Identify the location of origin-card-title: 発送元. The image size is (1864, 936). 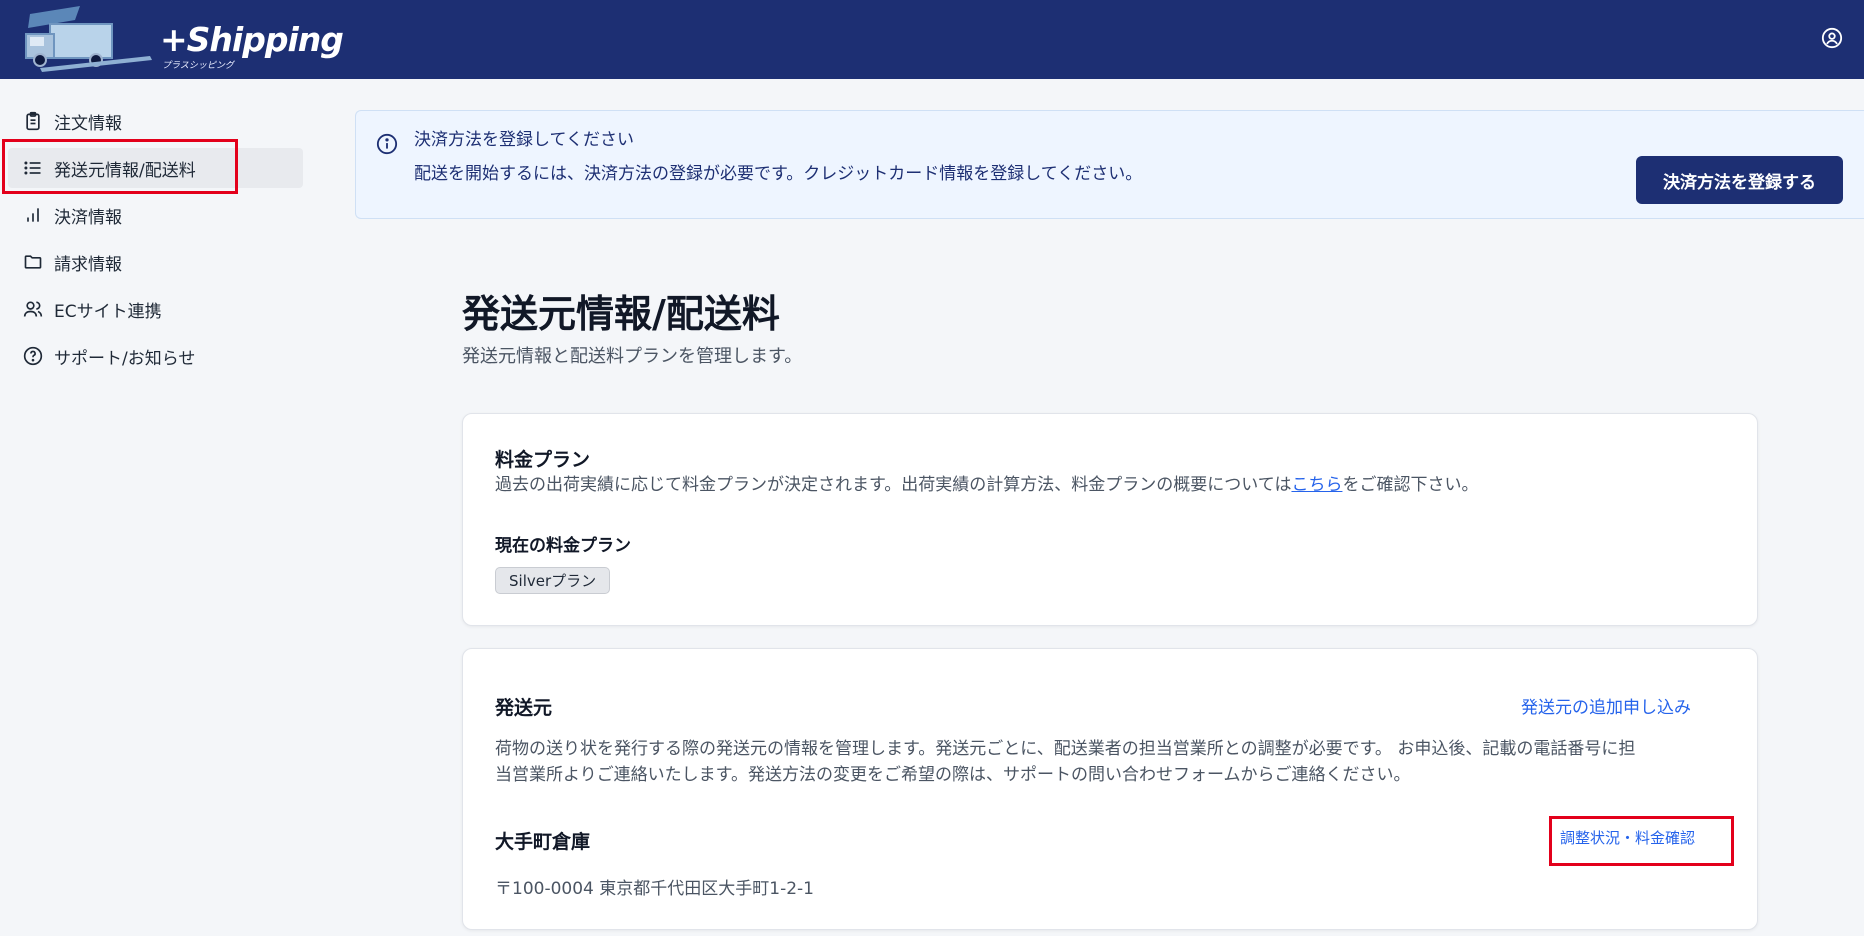
(524, 708).